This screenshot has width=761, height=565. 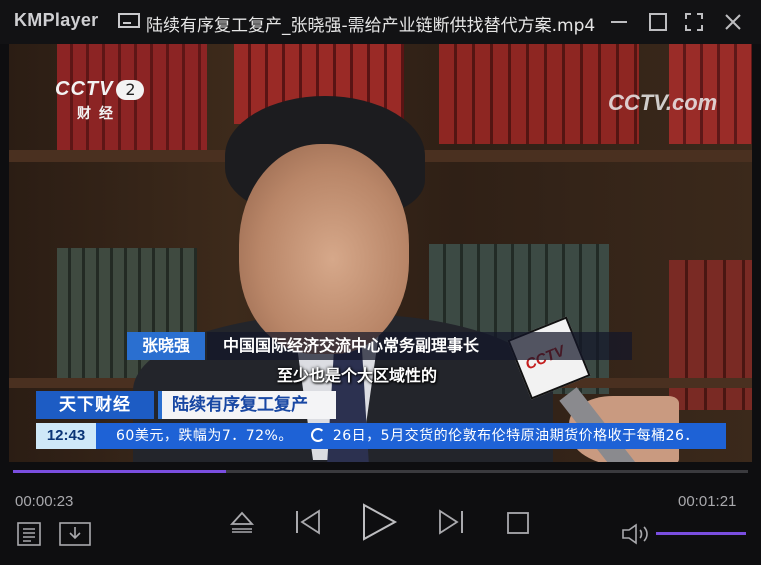 What do you see at coordinates (657, 22) in the screenshot?
I see `maximize-button` at bounding box center [657, 22].